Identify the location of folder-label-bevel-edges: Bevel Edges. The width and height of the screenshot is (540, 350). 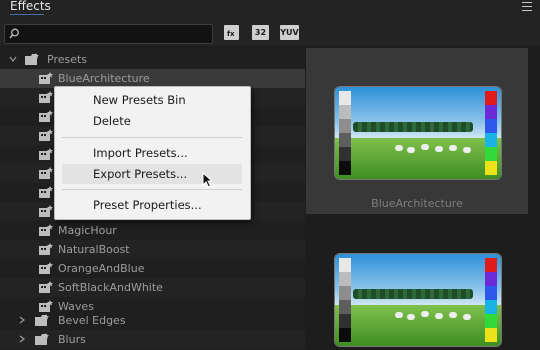
(92, 320).